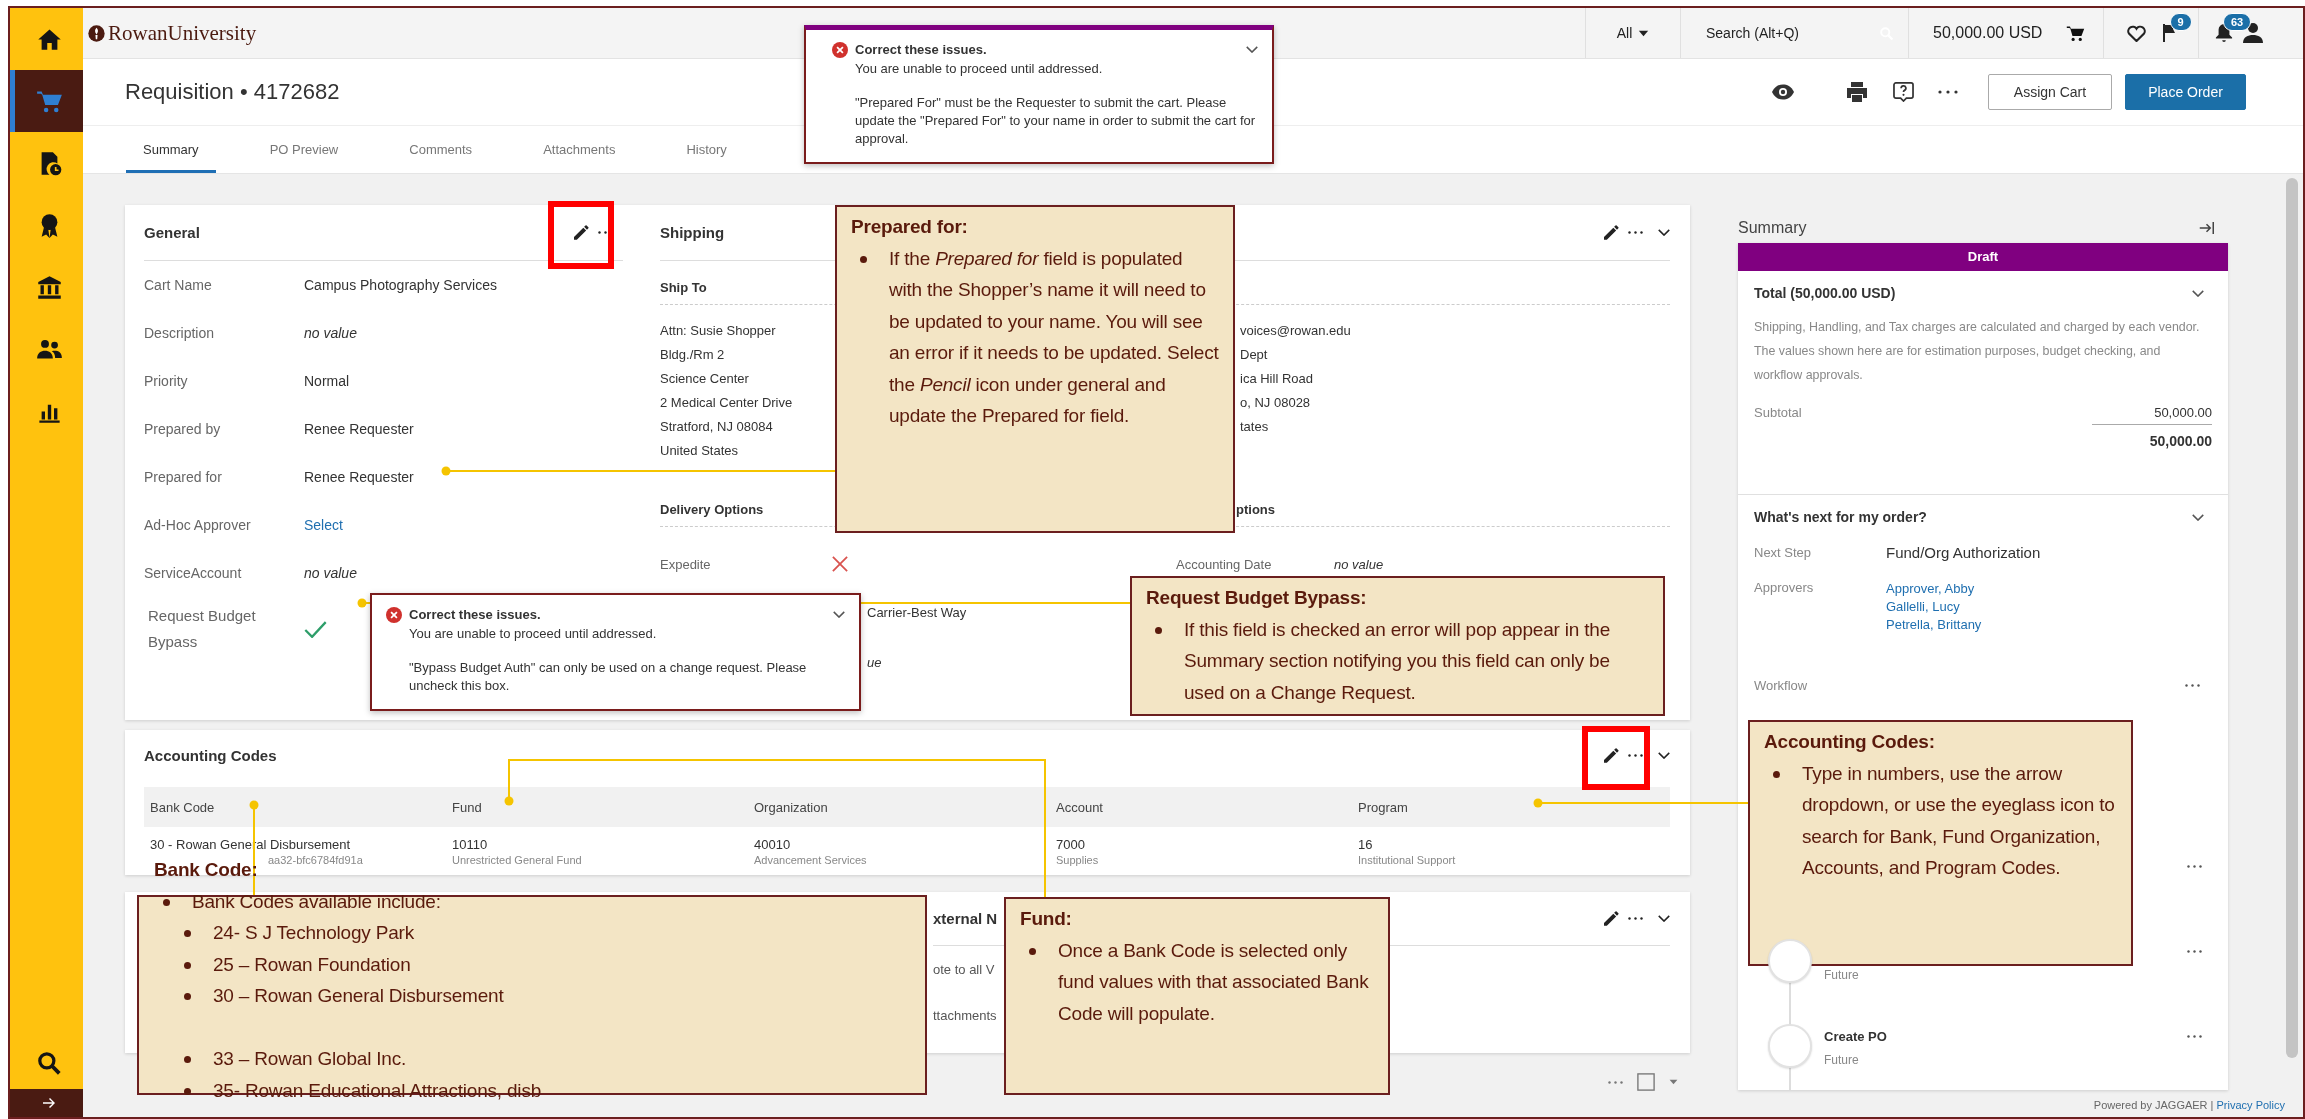 Image resolution: width=2305 pixels, height=1119 pixels. I want to click on scope-dropdown: All, so click(1633, 33).